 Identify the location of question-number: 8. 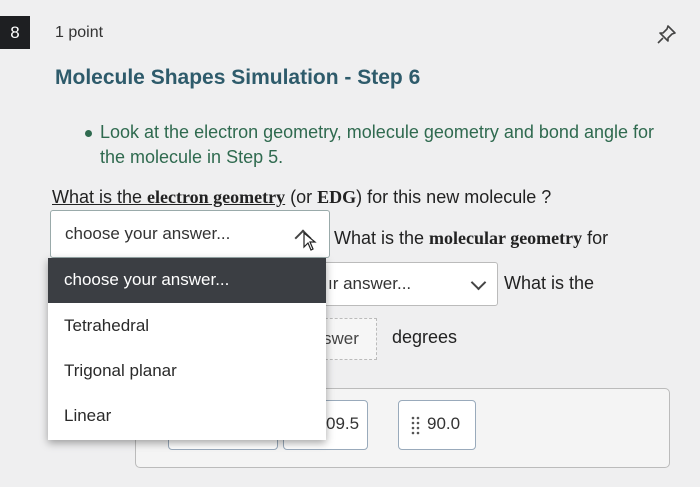
(15, 32).